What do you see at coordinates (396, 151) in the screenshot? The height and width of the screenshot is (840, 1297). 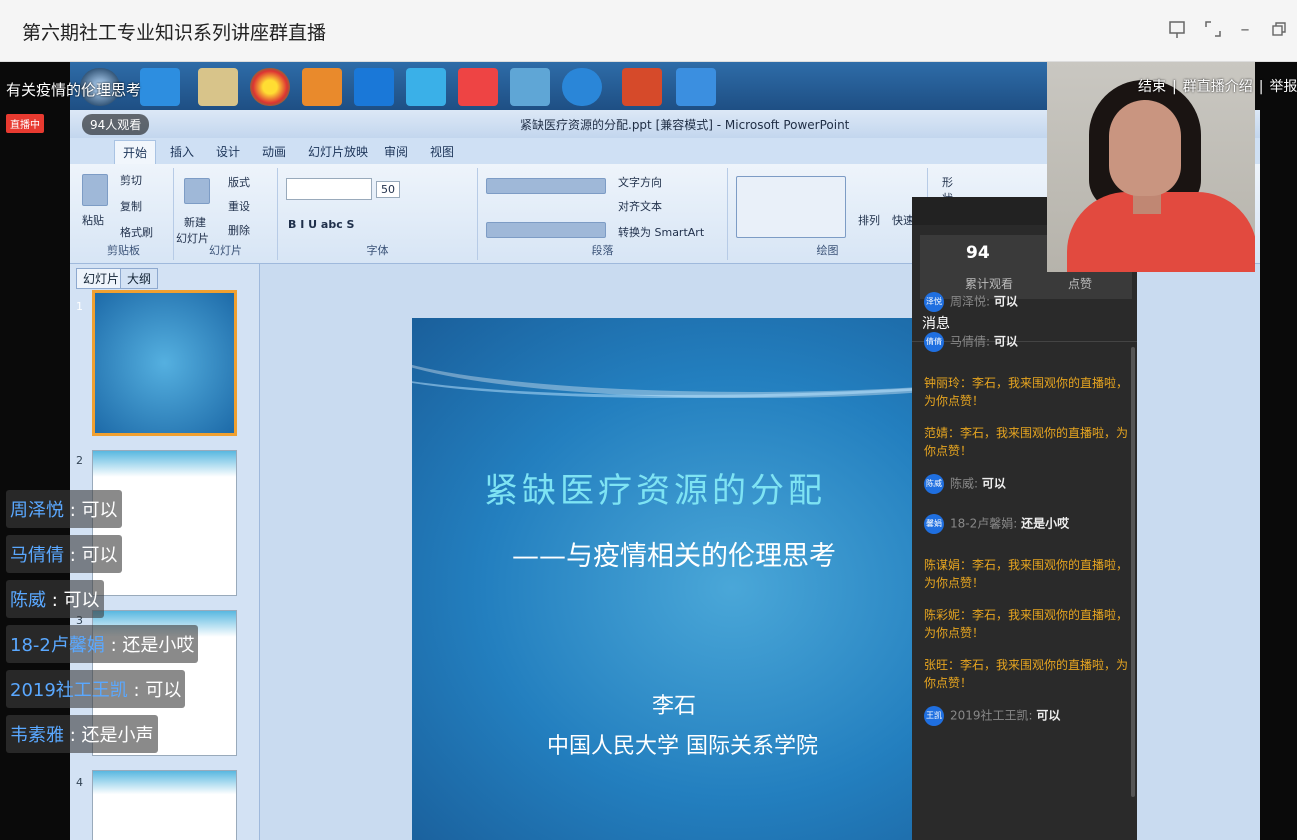 I see `tab-review: 审阅` at bounding box center [396, 151].